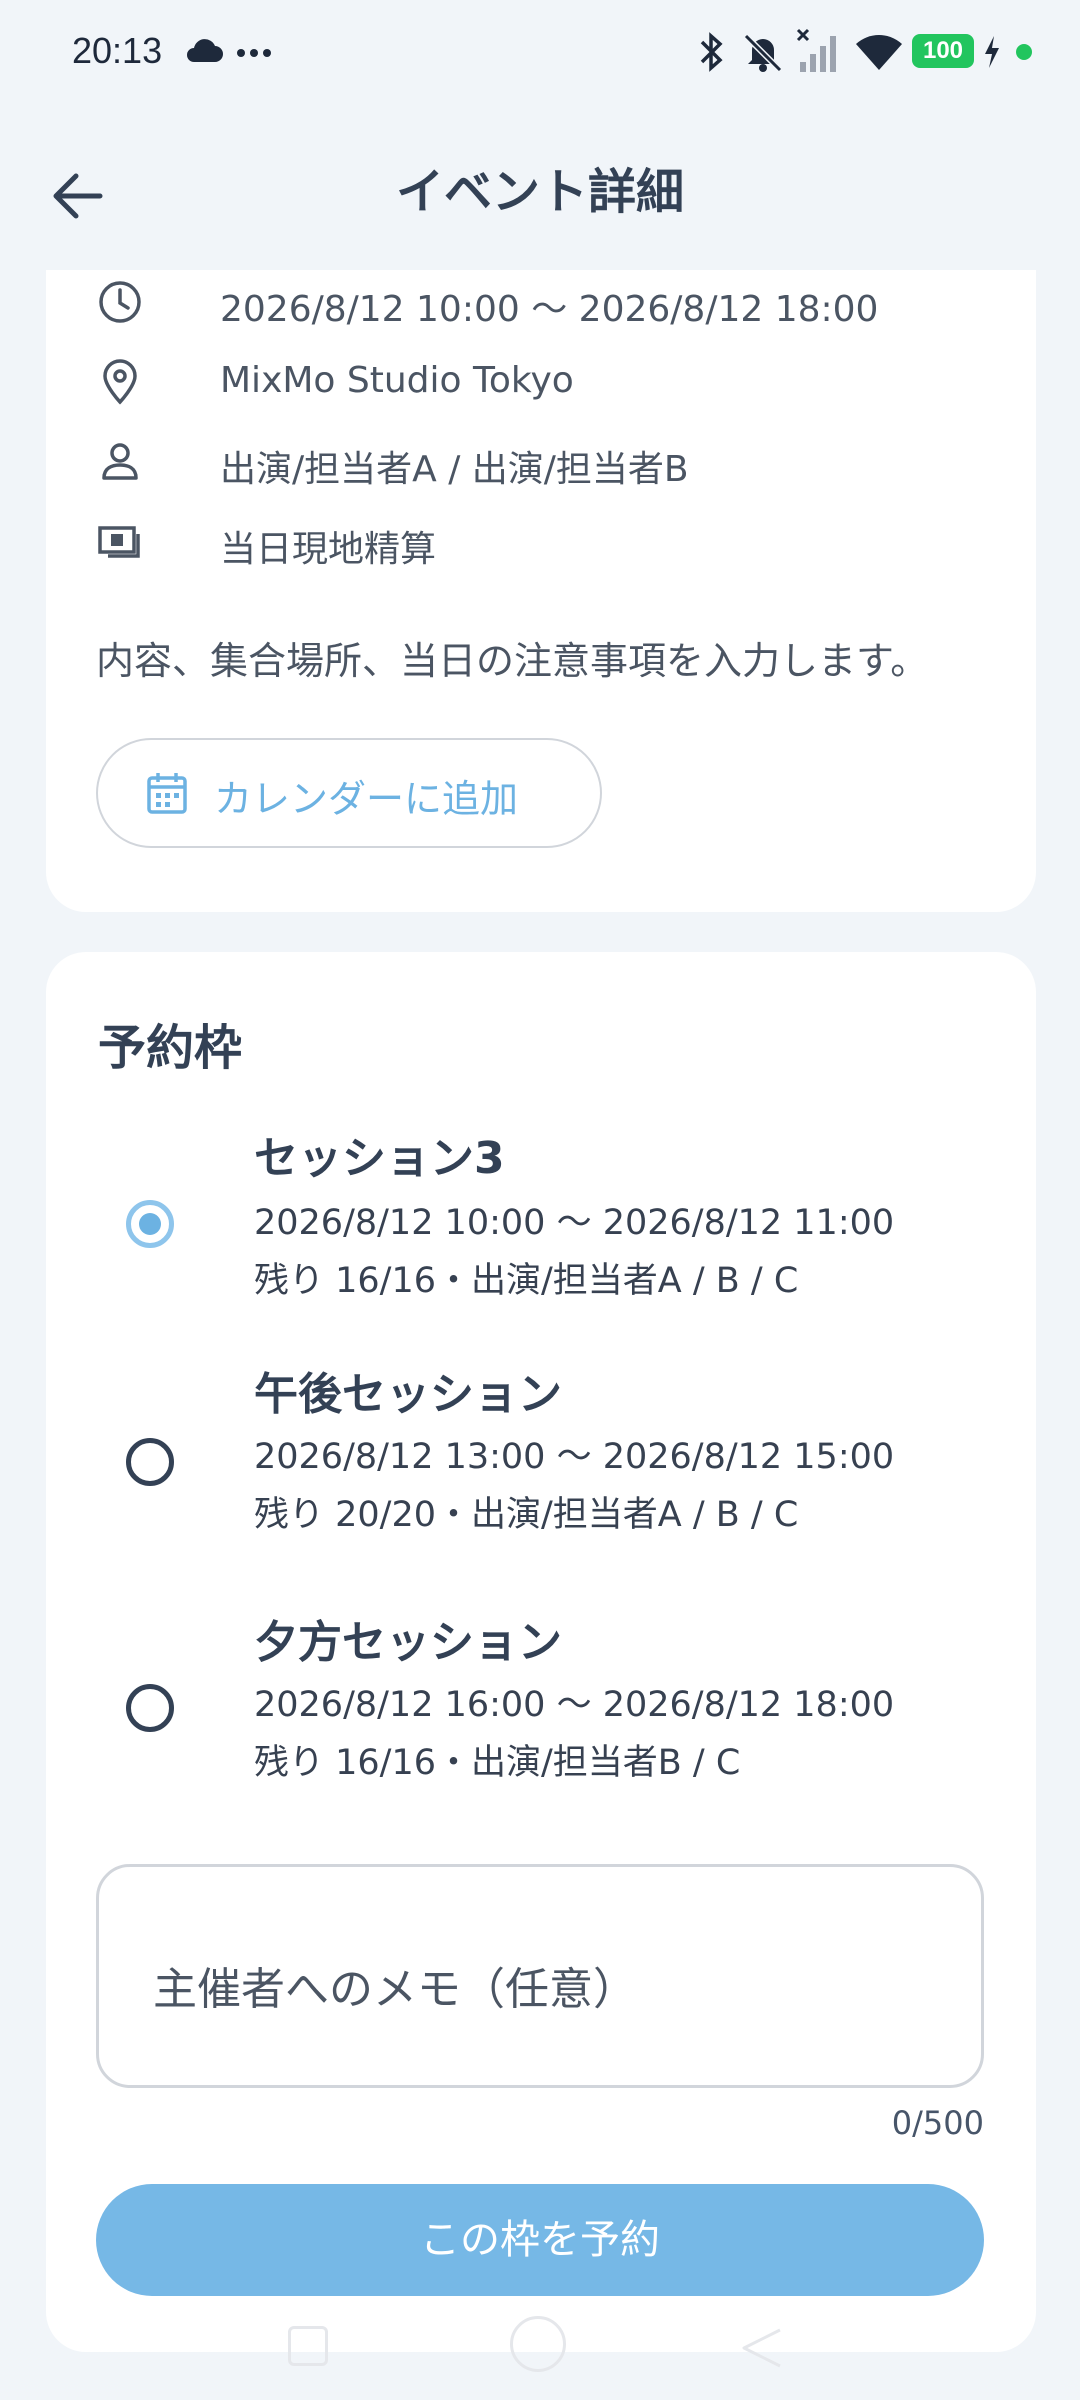  I want to click on book-slot-button: この枠を予約, so click(540, 2240).